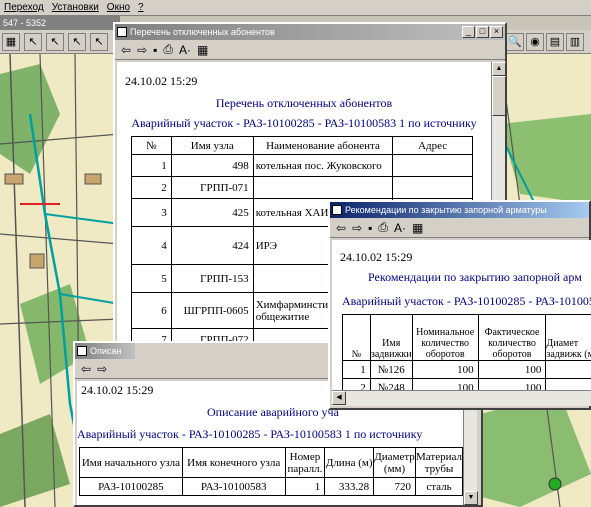 The width and height of the screenshot is (591, 507). What do you see at coordinates (391, 384) in the screenshot?
I see `cell-valve-name: №248` at bounding box center [391, 384].